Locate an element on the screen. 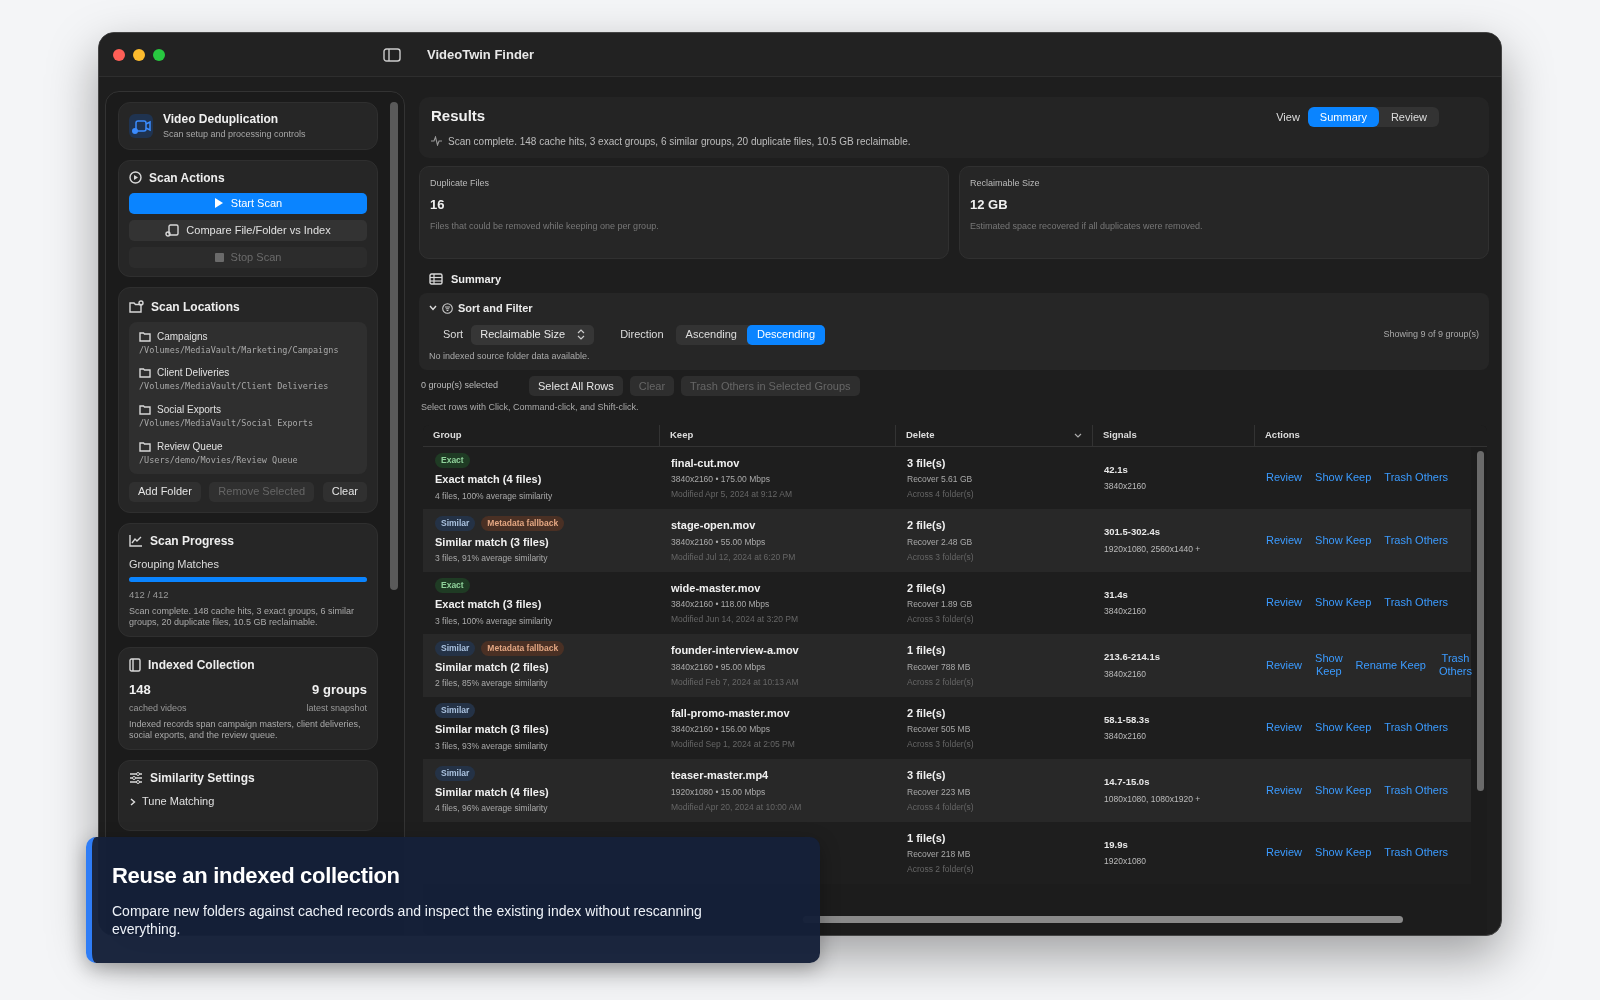 Image resolution: width=1600 pixels, height=1000 pixels. stat-value: 9 groups is located at coordinates (339, 690).